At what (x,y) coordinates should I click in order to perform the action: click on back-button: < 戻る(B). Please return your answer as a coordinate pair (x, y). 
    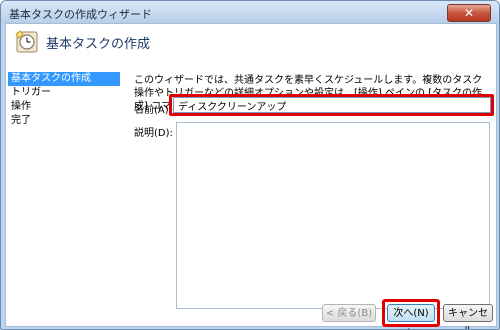
    Looking at the image, I should click on (349, 313).